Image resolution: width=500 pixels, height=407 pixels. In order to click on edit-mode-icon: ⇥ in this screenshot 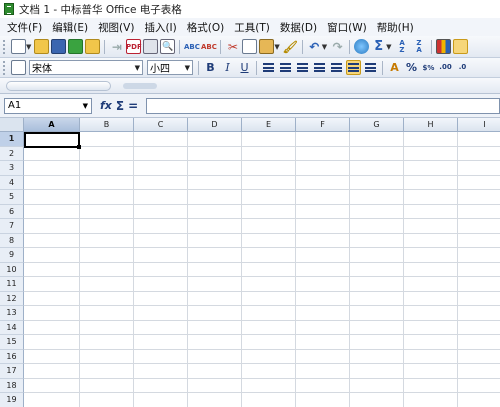, I will do `click(116, 46)`.